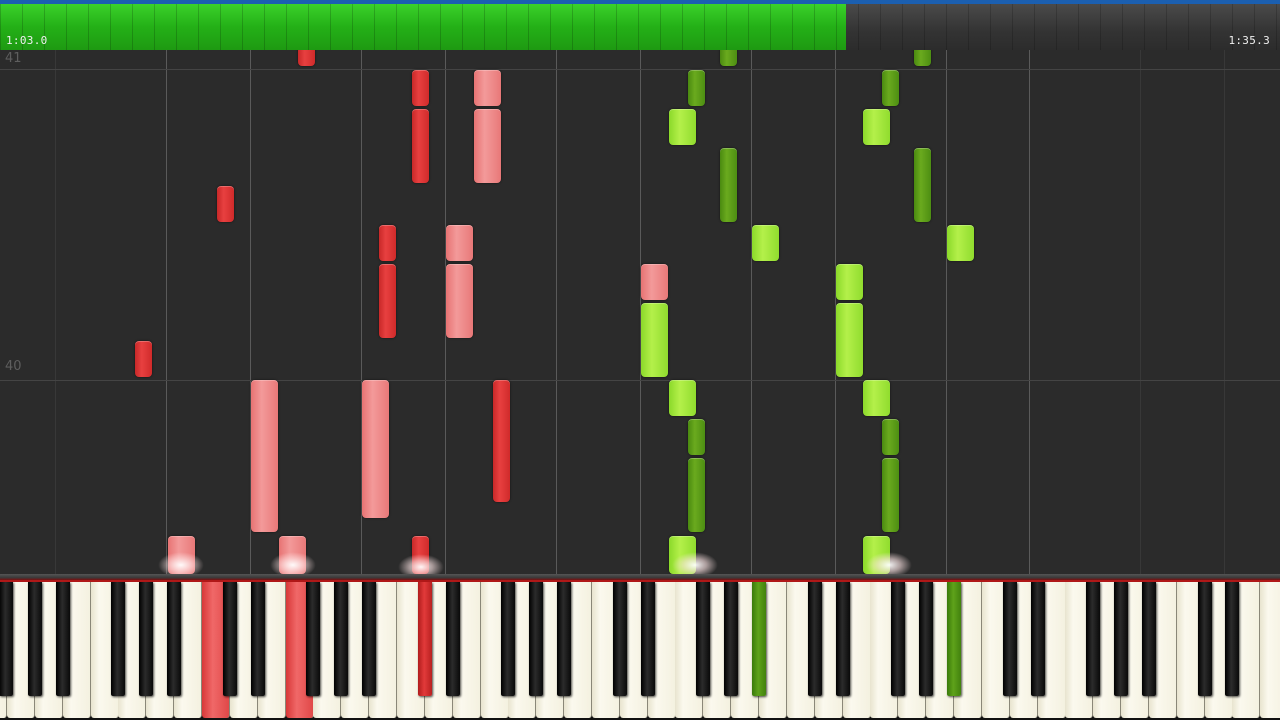  Describe the element at coordinates (1249, 40) in the screenshot. I see `total-time: 1:35.3` at that location.